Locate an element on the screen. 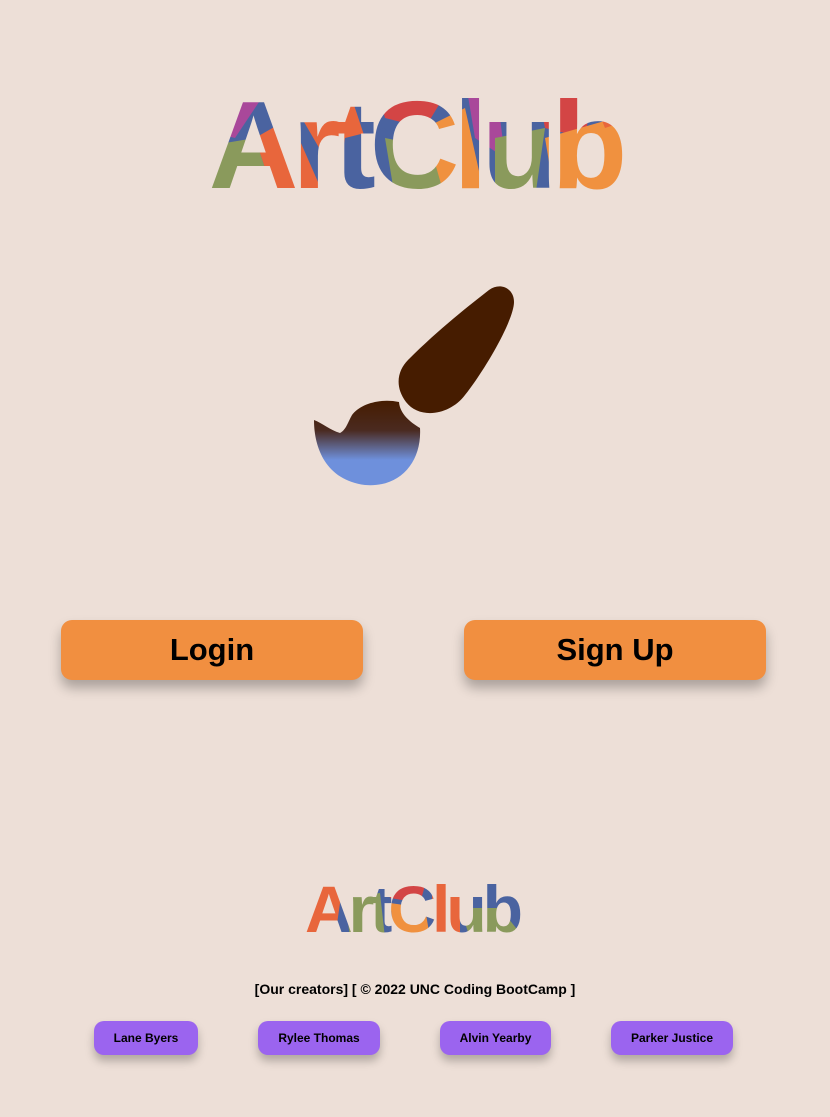  creator-button-lane-byers: Lane Byers is located at coordinates (146, 1038).